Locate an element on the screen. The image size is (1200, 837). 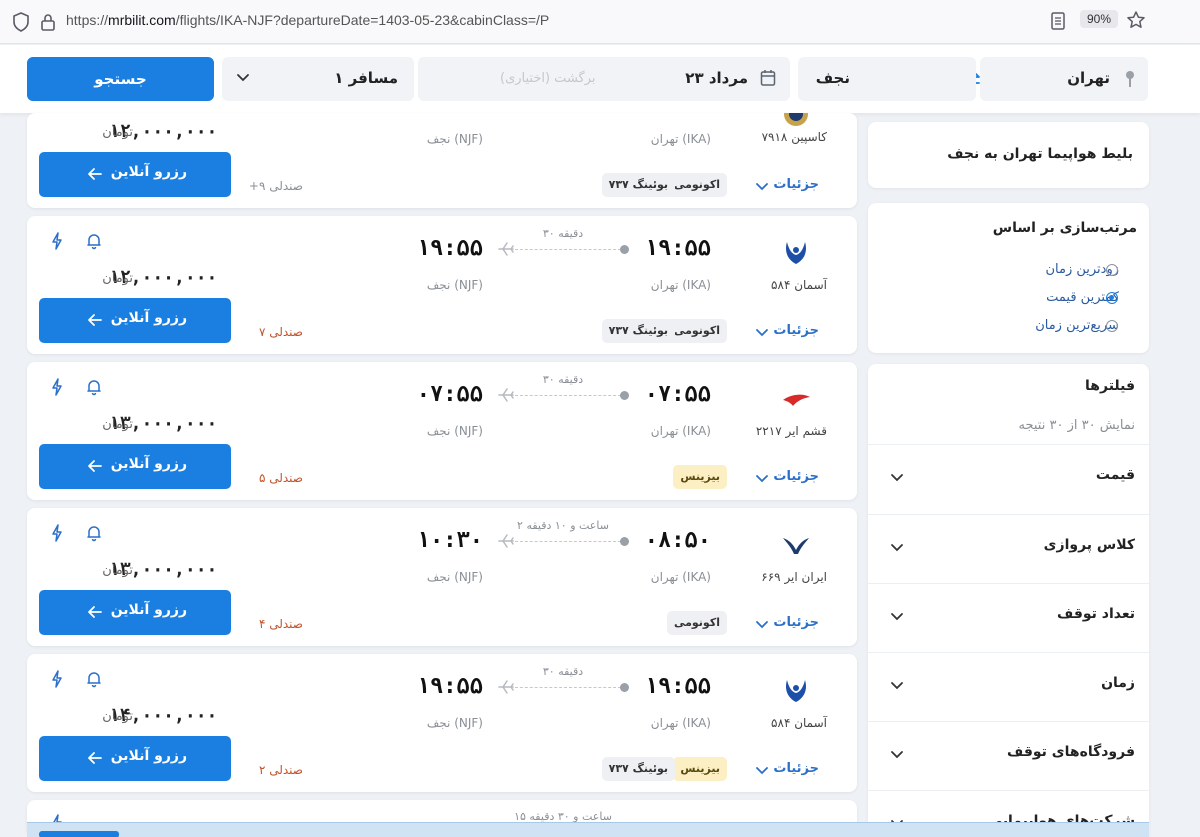
arrival-time: ۱۹:۵۵ is located at coordinates (449, 248).